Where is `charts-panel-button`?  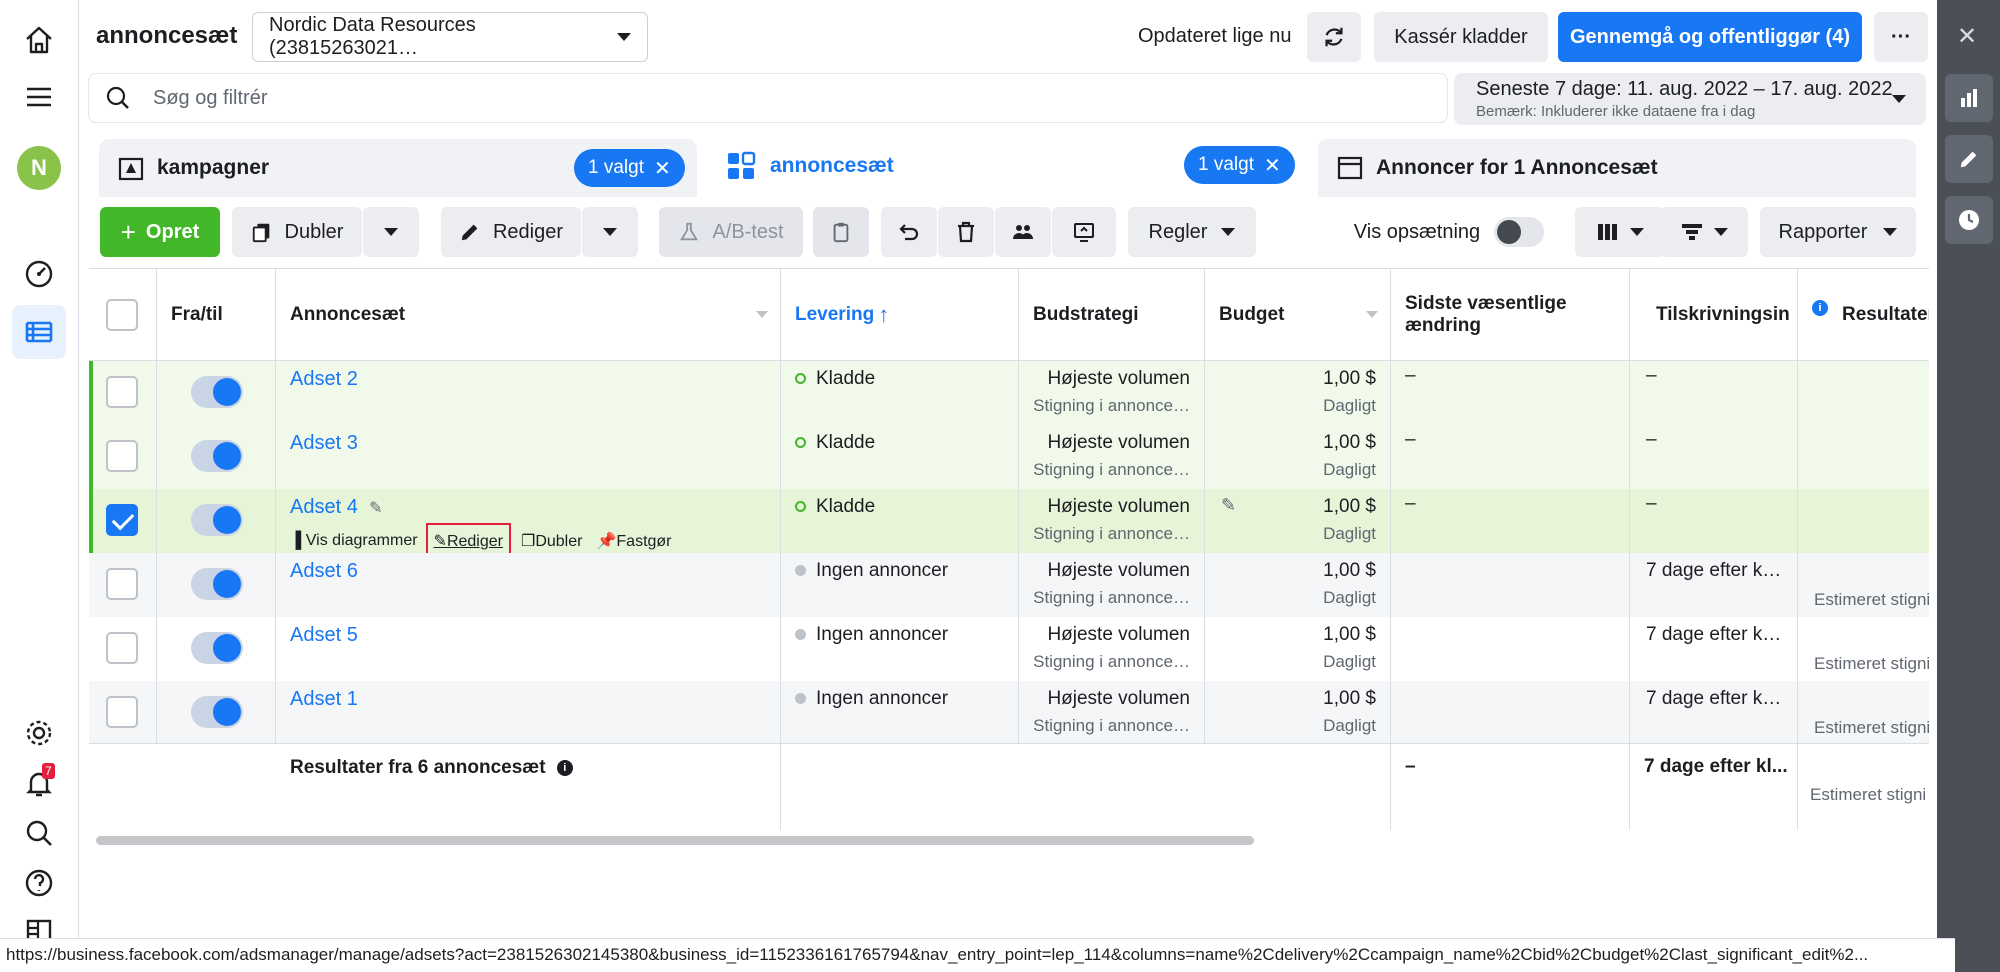 charts-panel-button is located at coordinates (1969, 98).